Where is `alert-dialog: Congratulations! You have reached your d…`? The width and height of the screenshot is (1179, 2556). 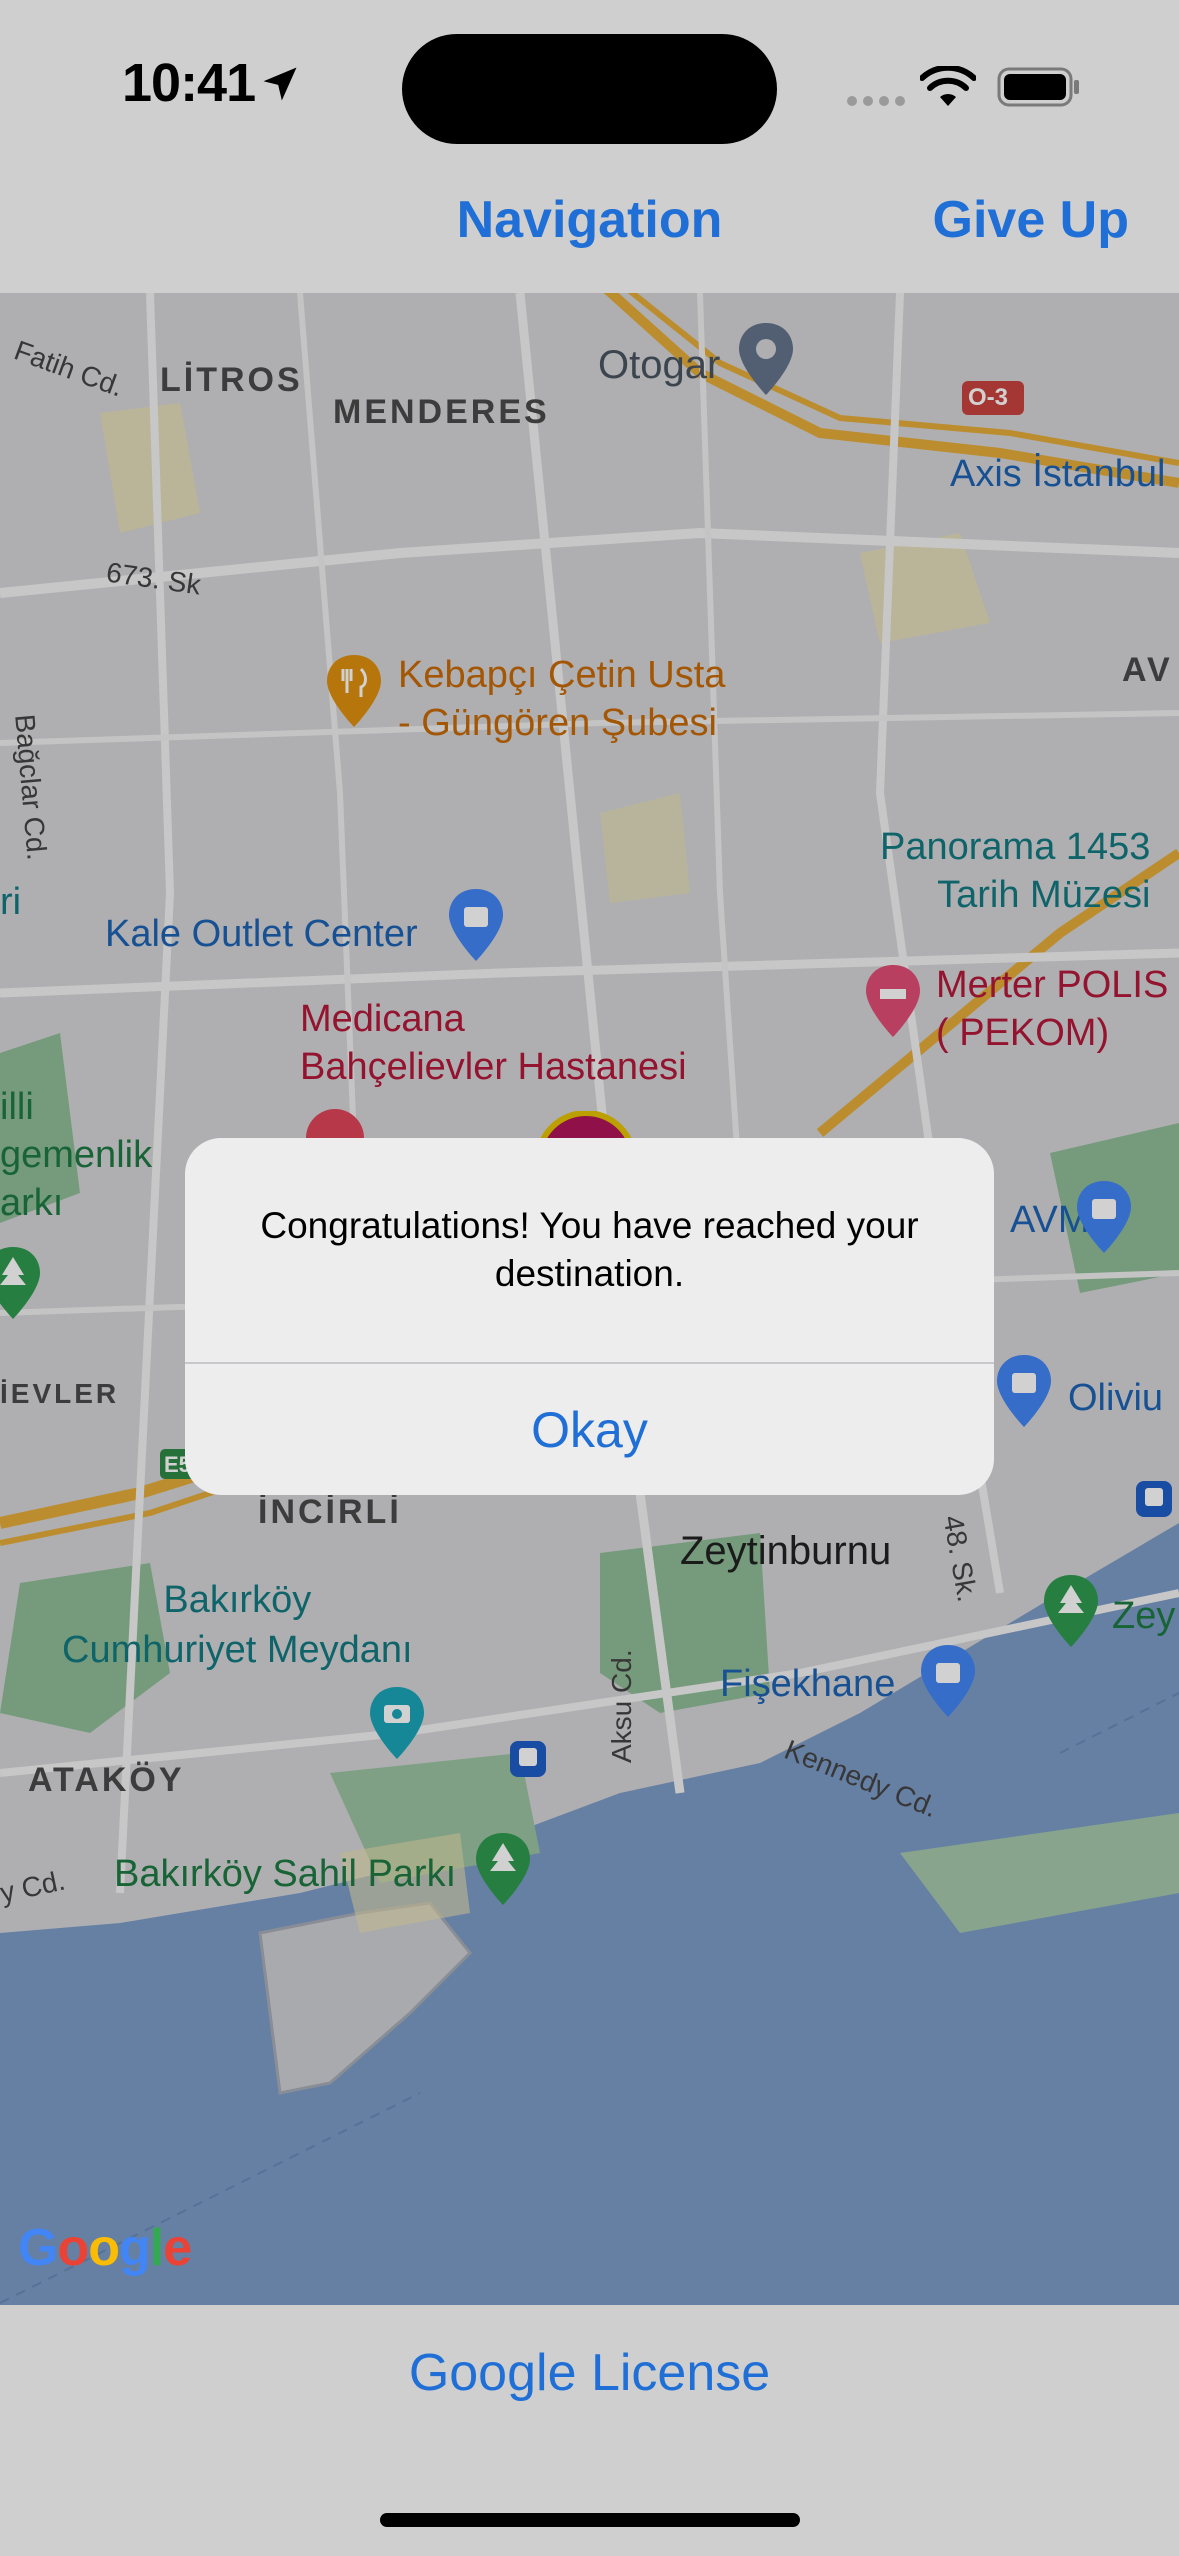 alert-dialog: Congratulations! You have reached your d… is located at coordinates (589, 1316).